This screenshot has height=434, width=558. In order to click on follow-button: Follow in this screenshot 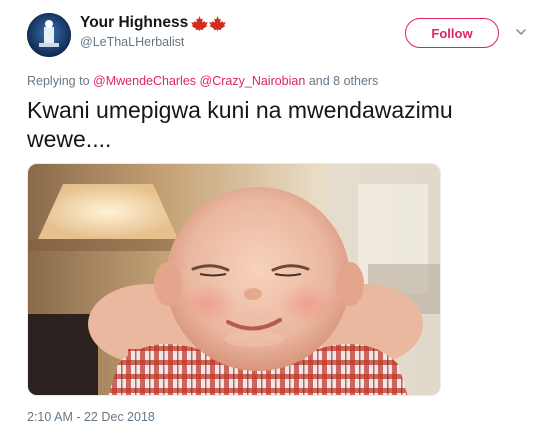, I will do `click(452, 33)`.